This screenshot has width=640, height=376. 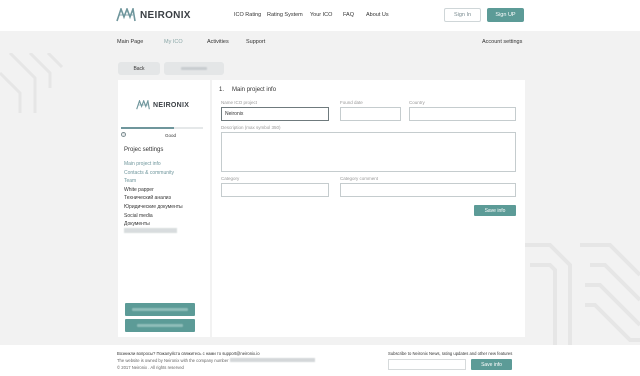 I want to click on form-step-heading: 1. Main project info, so click(x=247, y=90).